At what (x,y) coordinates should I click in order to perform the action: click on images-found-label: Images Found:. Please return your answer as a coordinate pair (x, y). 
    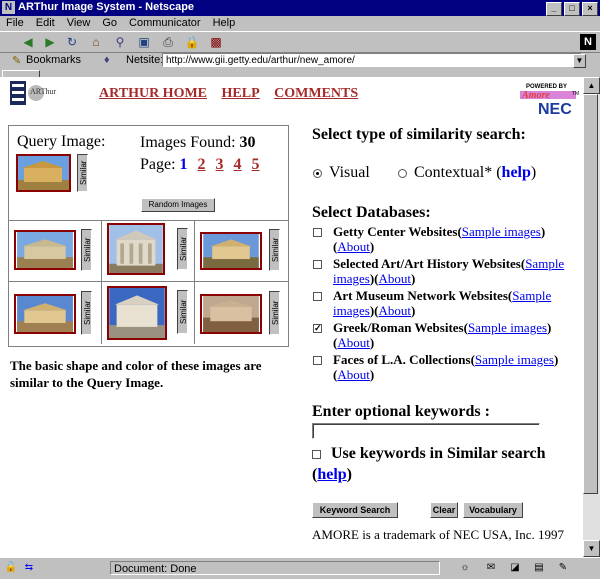
    Looking at the image, I should click on (188, 142).